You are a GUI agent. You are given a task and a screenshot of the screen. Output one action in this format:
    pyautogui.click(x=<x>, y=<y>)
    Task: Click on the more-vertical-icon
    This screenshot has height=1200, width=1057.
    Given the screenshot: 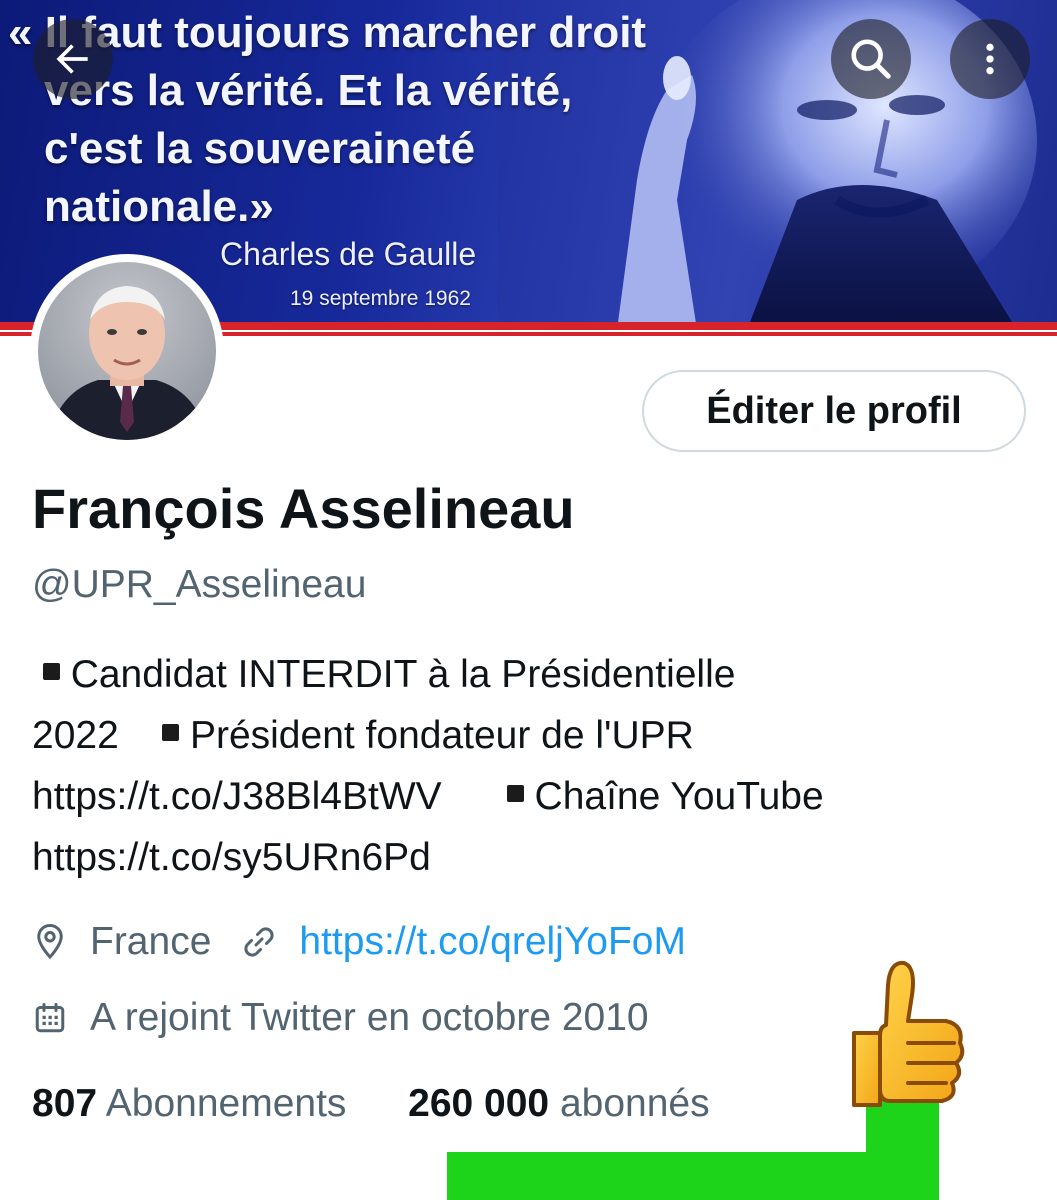 What is the action you would take?
    pyautogui.click(x=990, y=59)
    